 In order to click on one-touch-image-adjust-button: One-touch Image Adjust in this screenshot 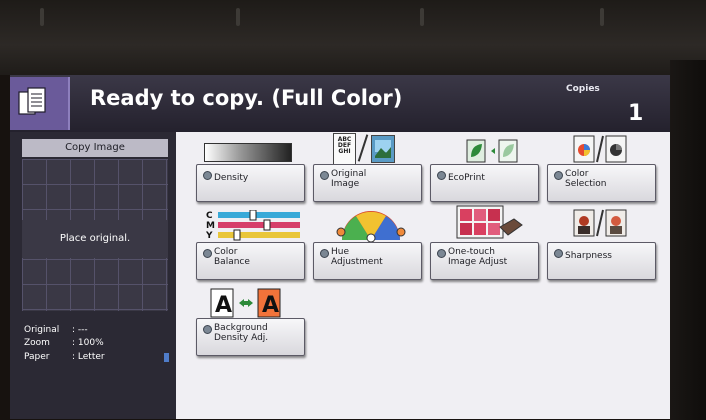, I will do `click(484, 261)`.